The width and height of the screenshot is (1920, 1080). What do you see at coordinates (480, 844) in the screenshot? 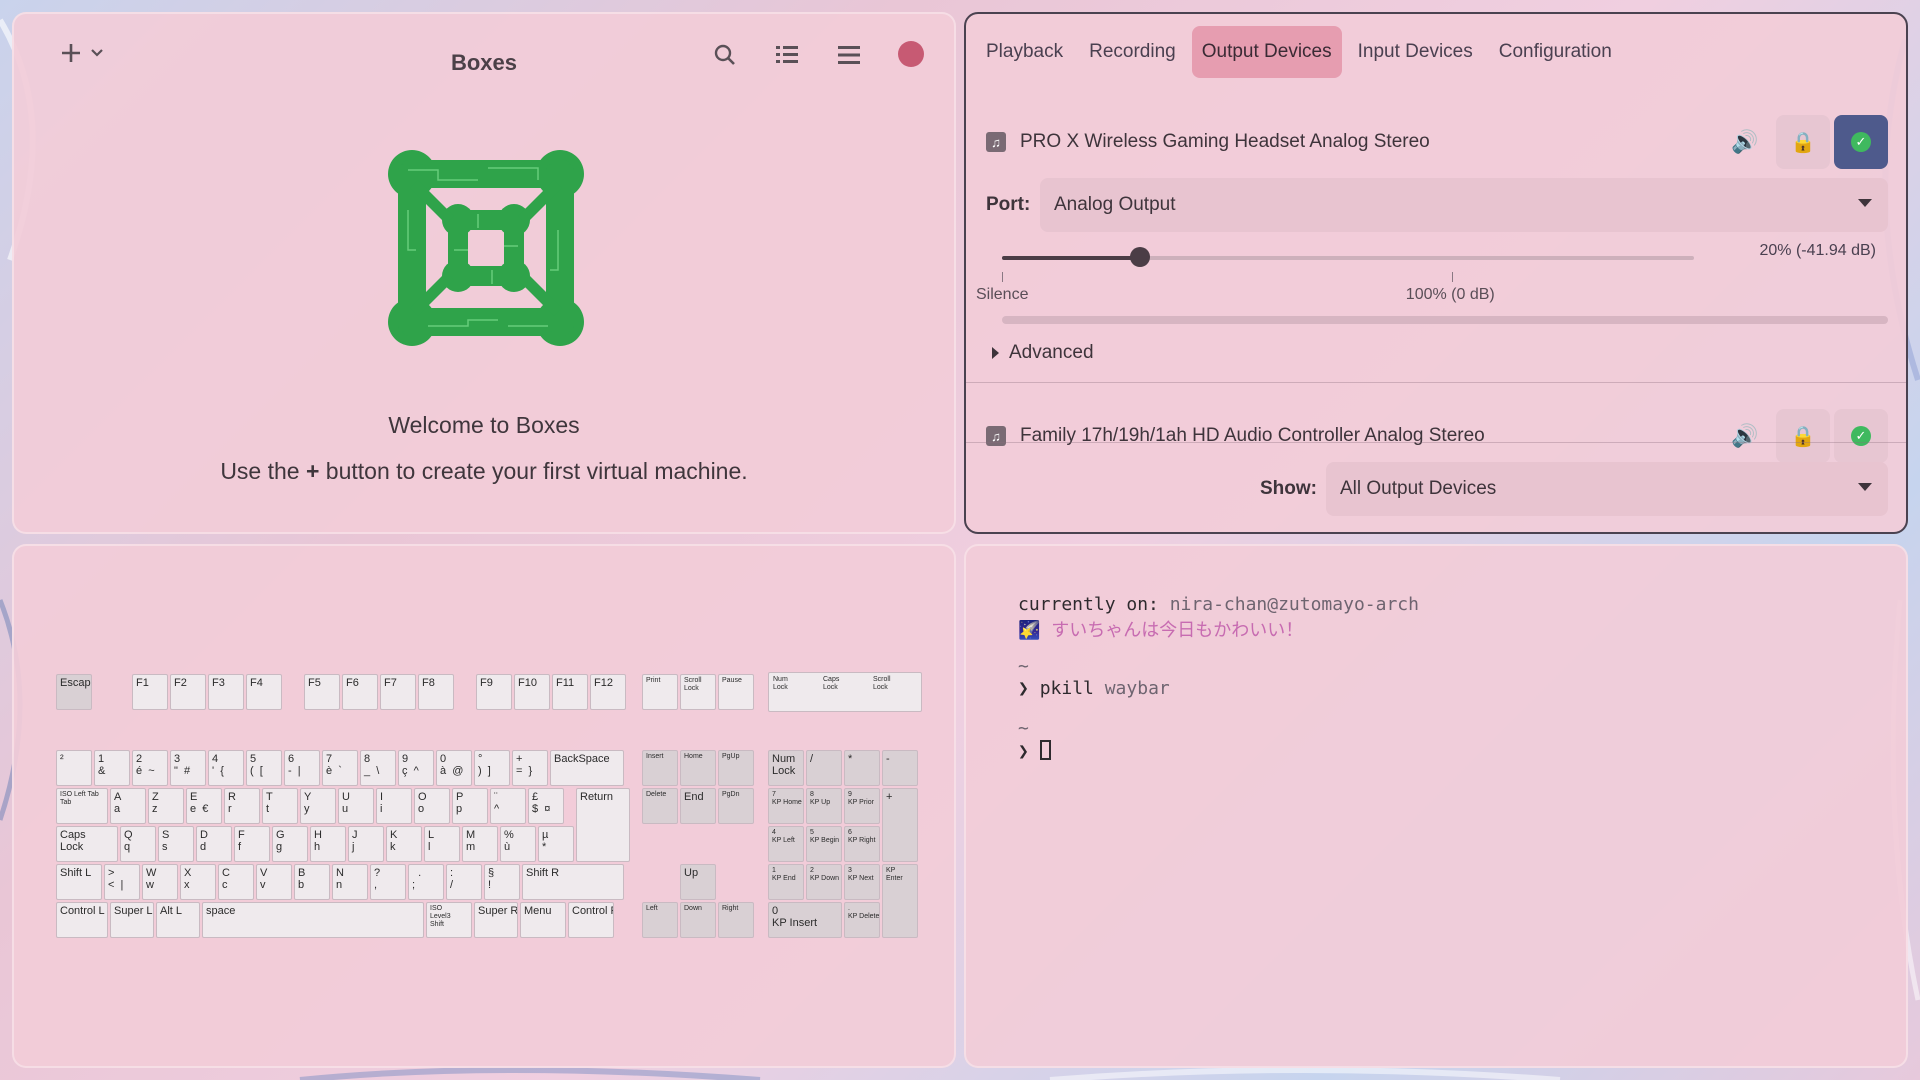
I see `key: M m` at bounding box center [480, 844].